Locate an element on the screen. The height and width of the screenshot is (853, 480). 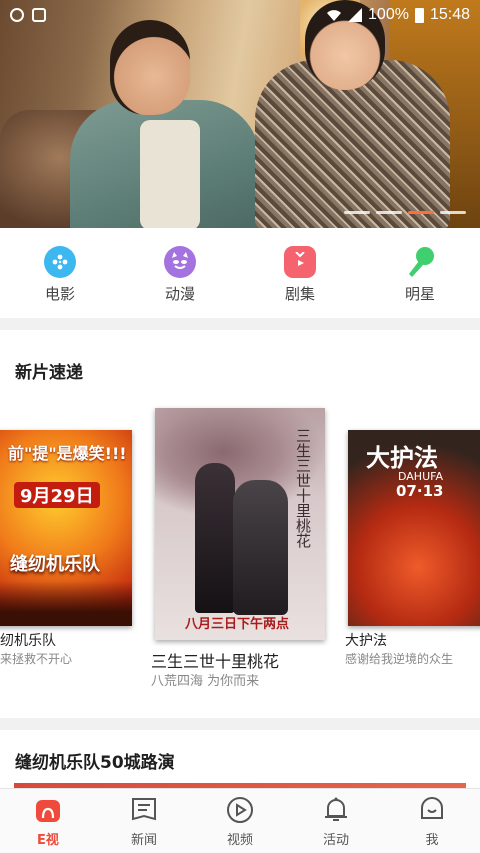
category-series: 剧集 is located at coordinates (300, 273).